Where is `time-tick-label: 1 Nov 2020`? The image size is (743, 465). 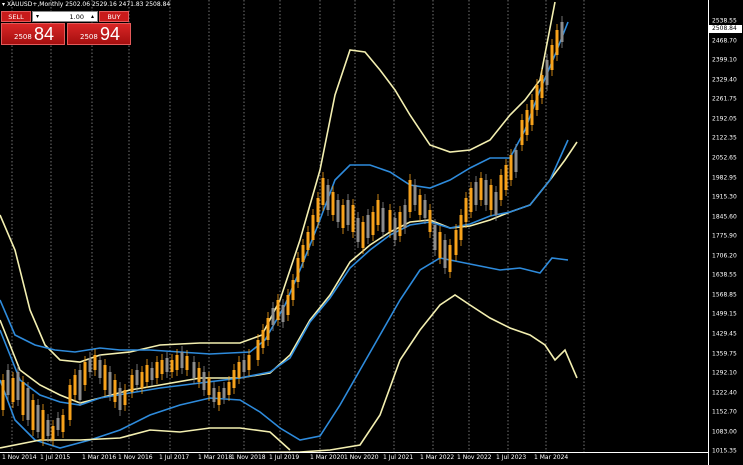 time-tick-label: 1 Nov 2020 is located at coordinates (361, 457).